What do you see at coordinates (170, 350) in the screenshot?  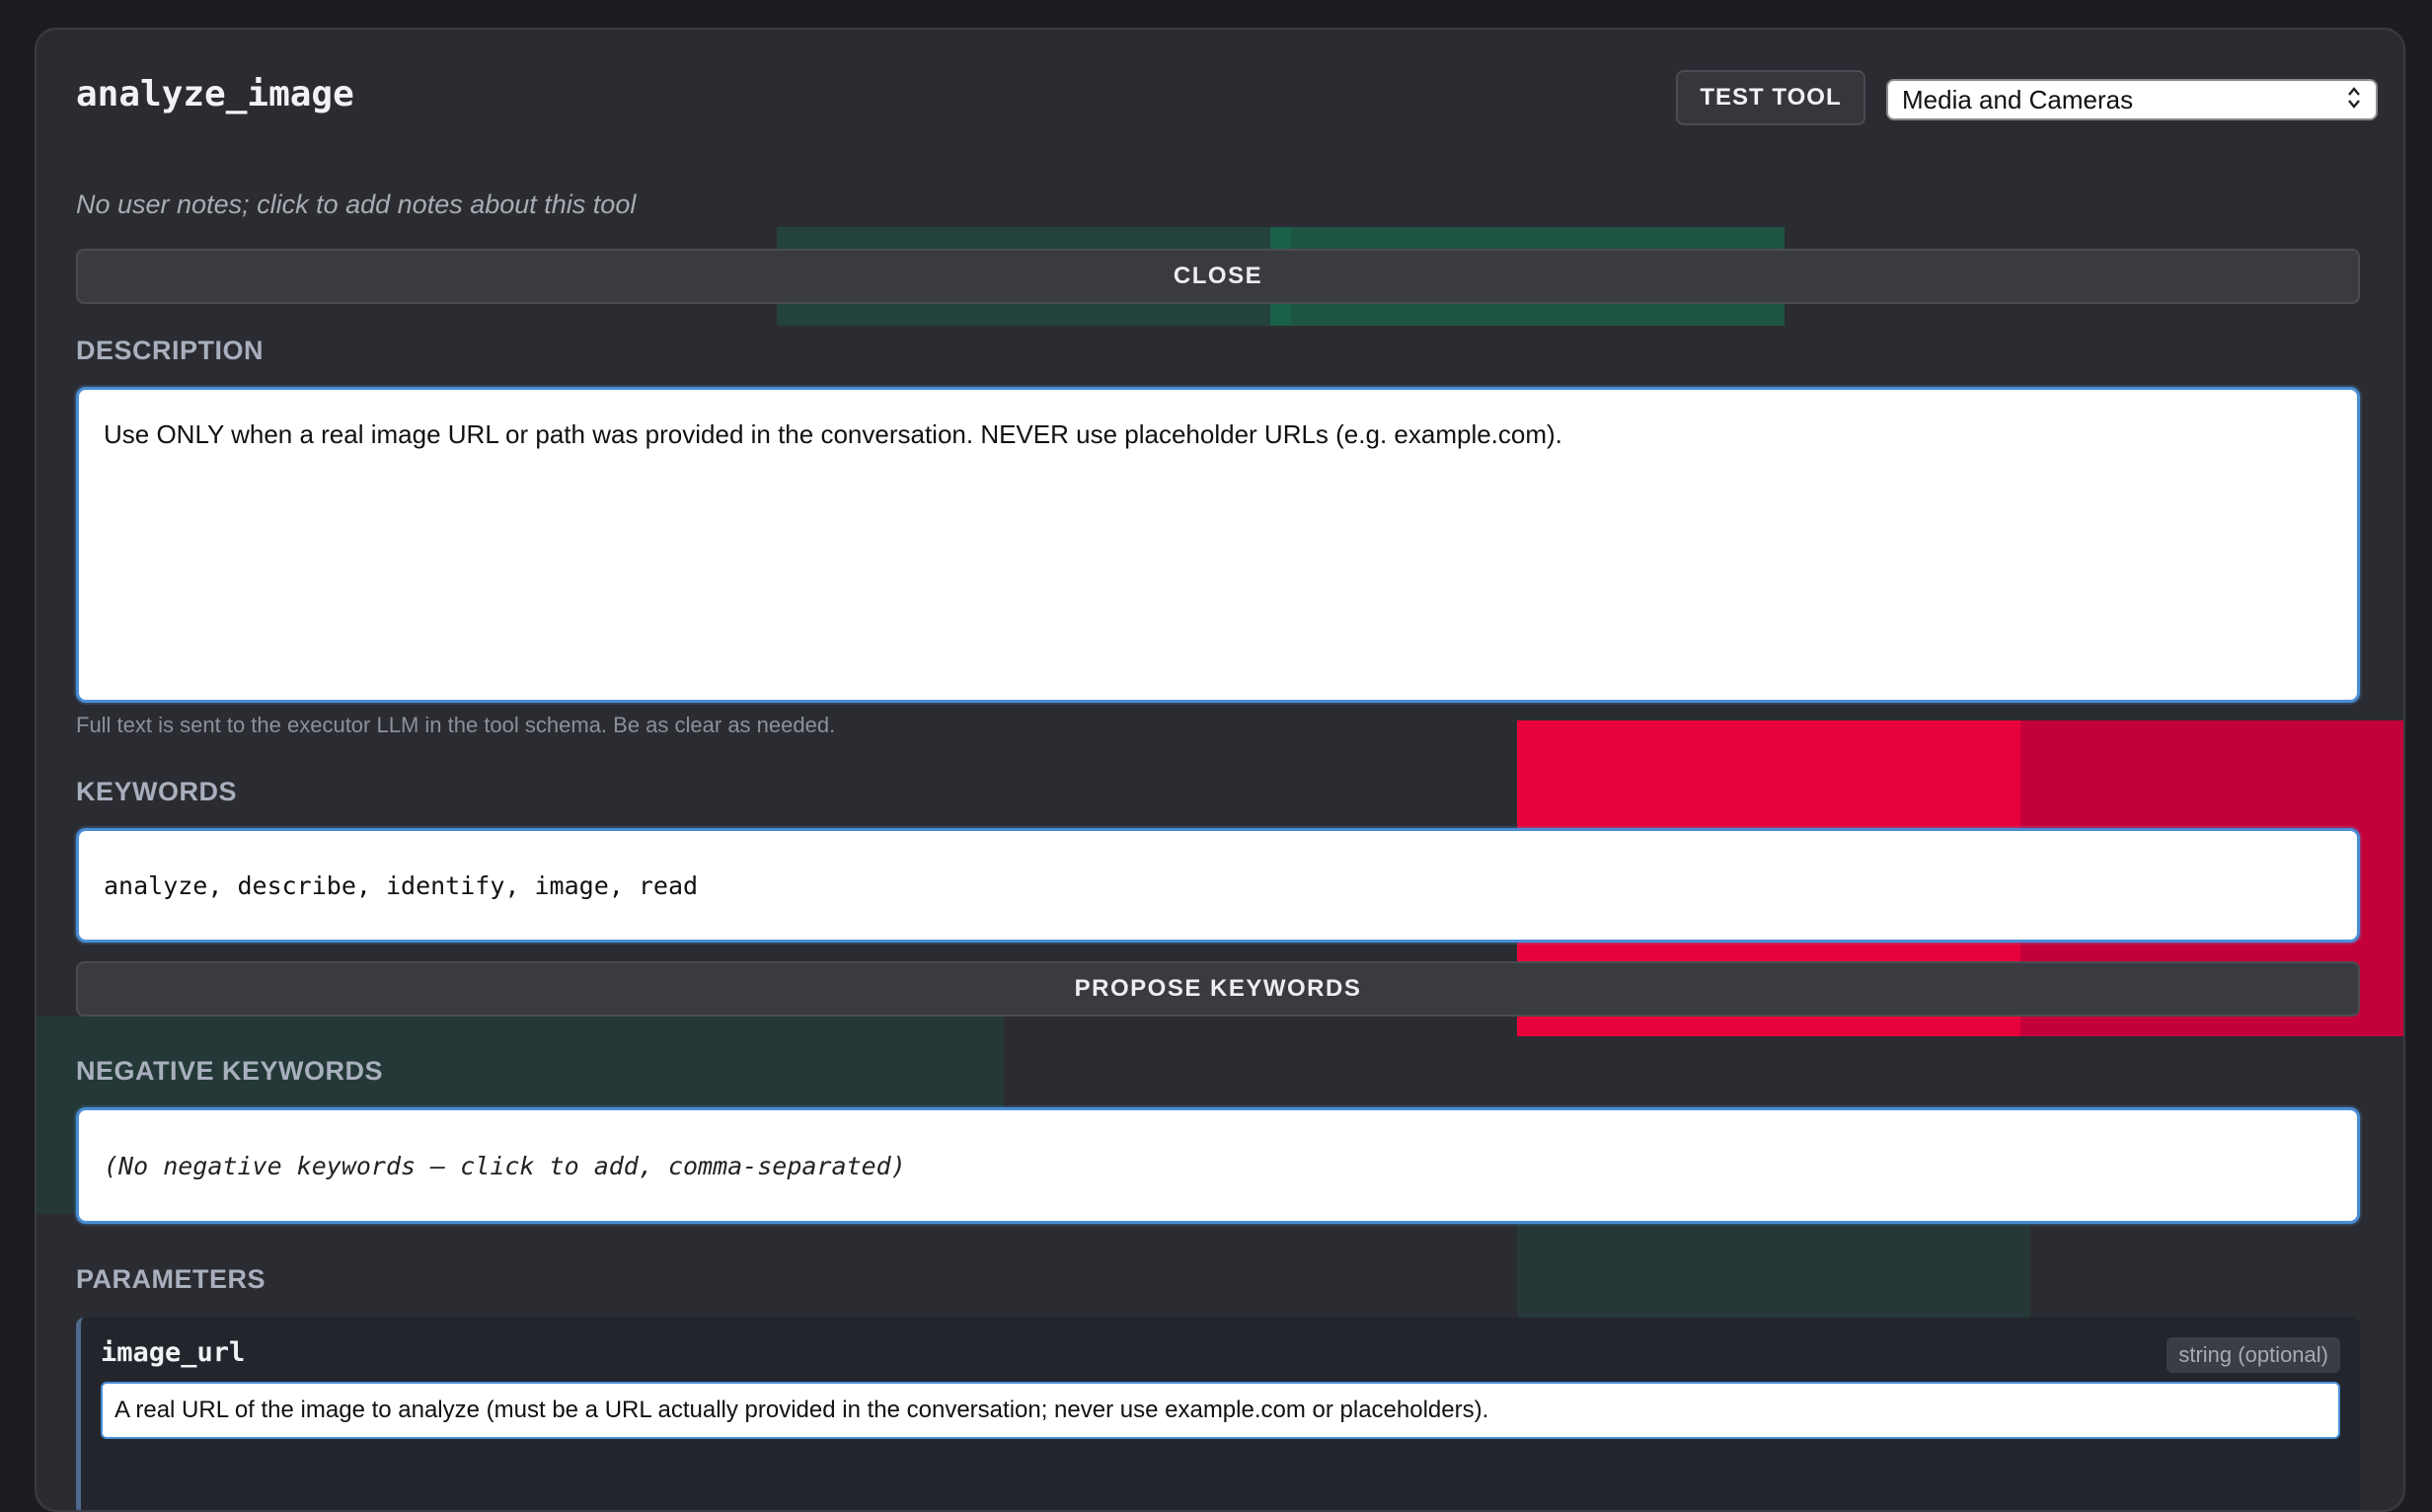 I see `description-label: DESCRIPTION` at bounding box center [170, 350].